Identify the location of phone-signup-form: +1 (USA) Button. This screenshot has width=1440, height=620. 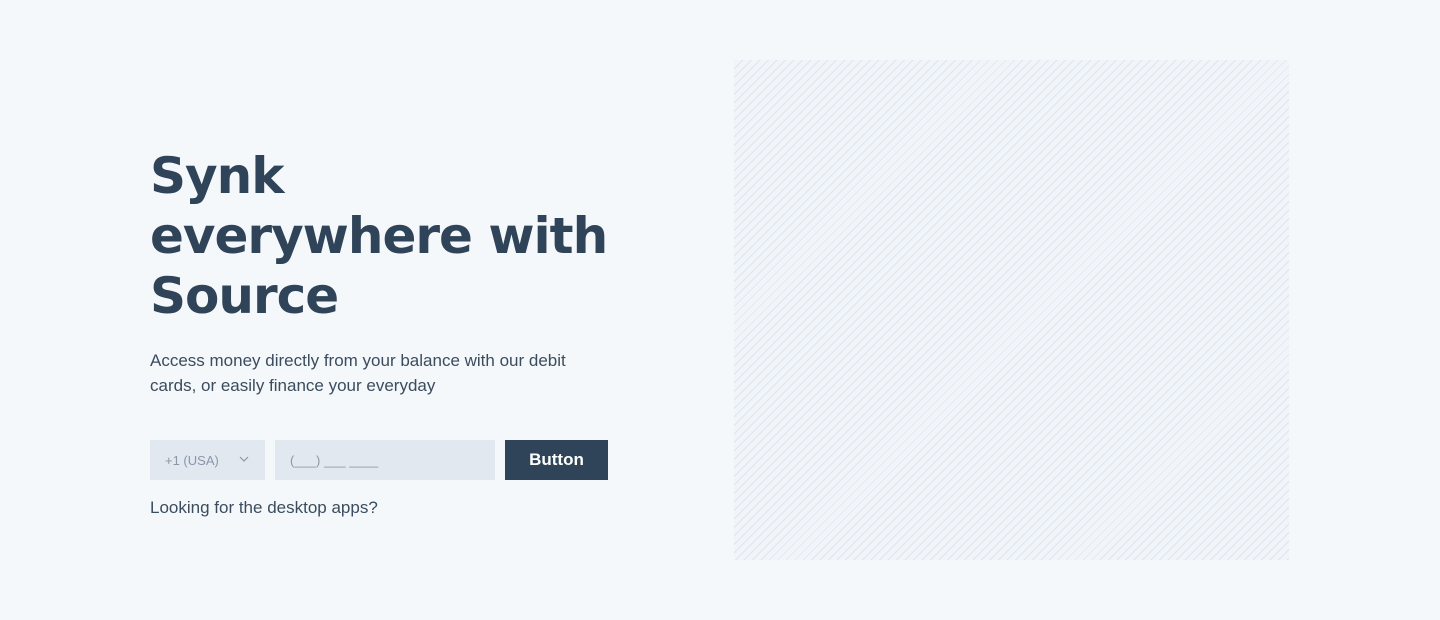
(385, 460).